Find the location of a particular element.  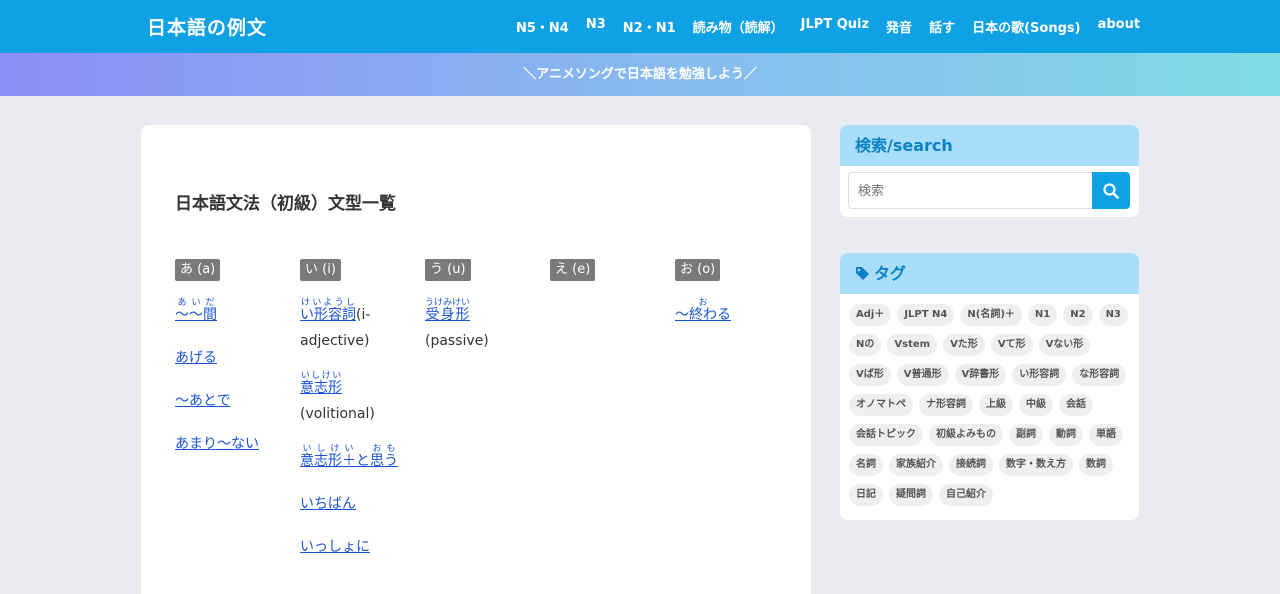

tag-chip: Vば形 is located at coordinates (870, 375).